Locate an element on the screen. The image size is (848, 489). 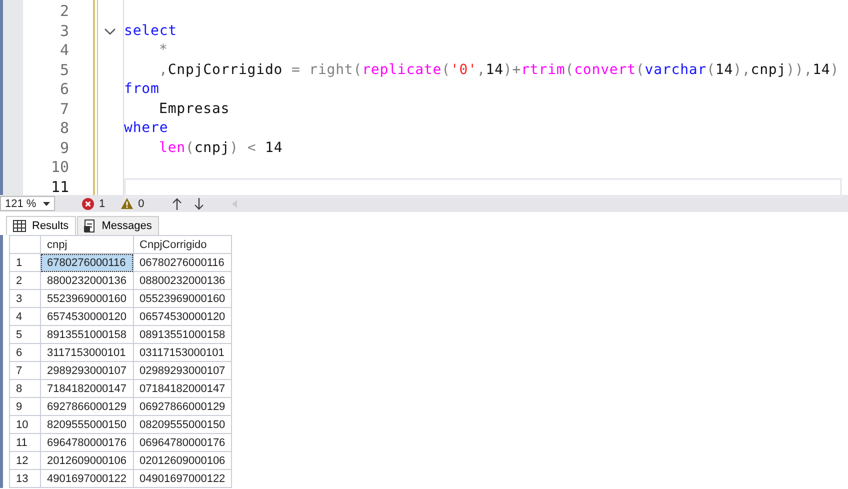
table-cell: 6964780000176 is located at coordinates (87, 443).